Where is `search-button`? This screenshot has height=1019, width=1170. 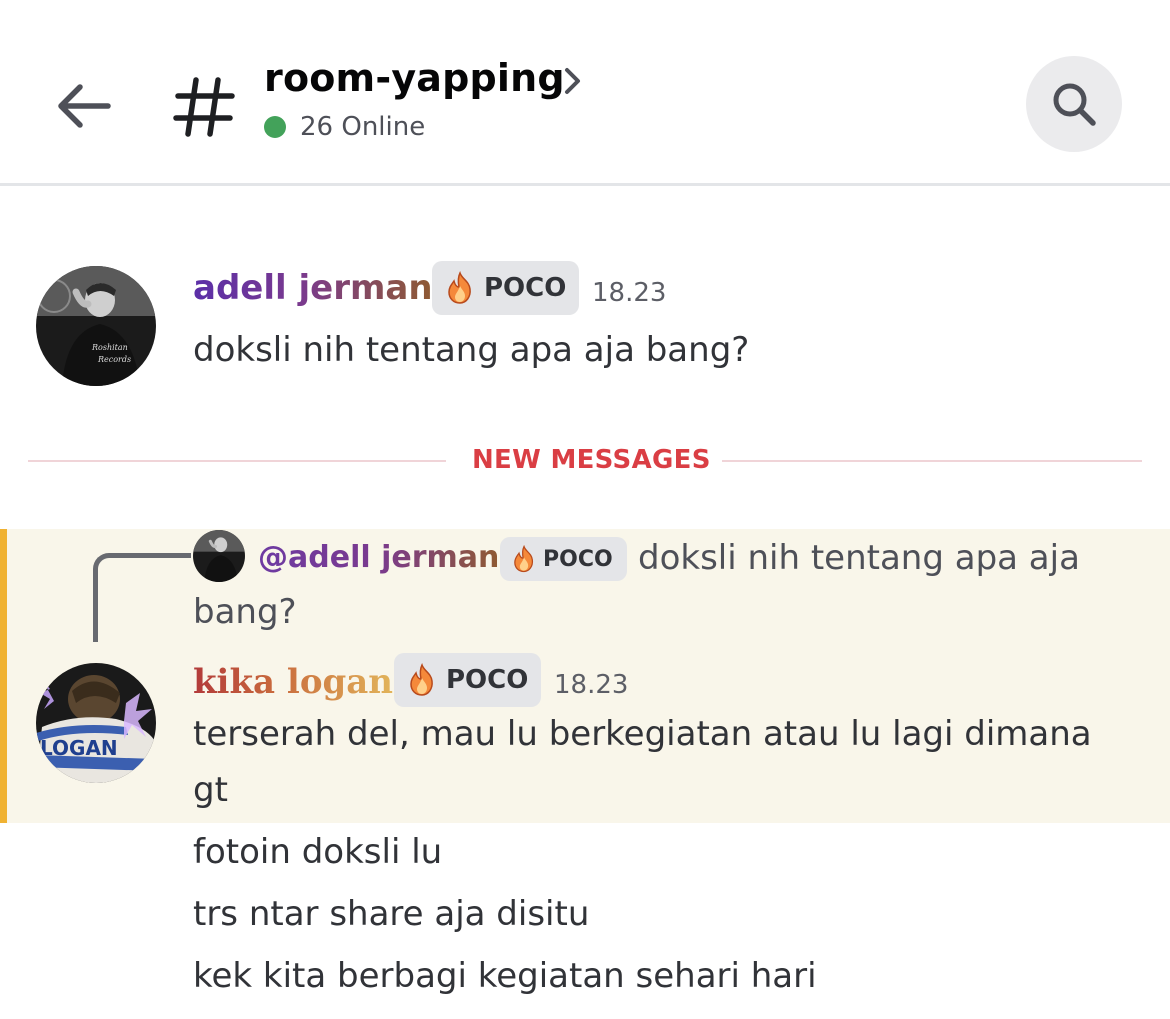
search-button is located at coordinates (1074, 104).